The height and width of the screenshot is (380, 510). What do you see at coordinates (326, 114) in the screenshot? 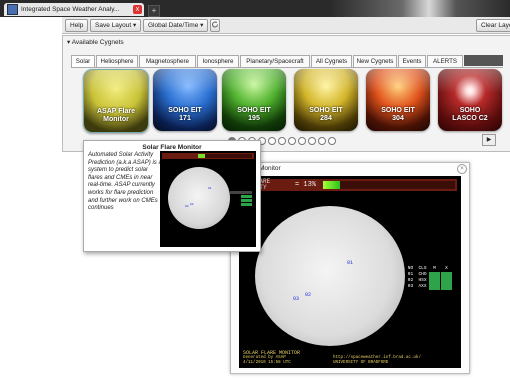
I see `cygnet-label: SOHO EIT 284` at bounding box center [326, 114].